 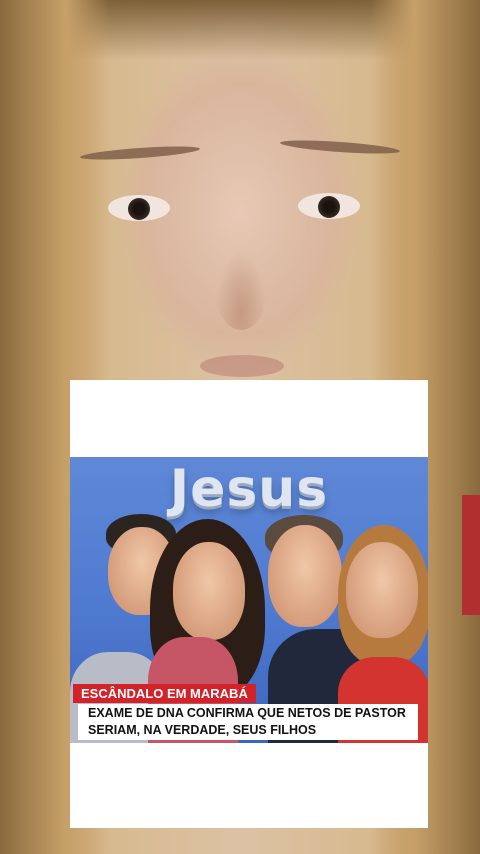 I want to click on right-eye, so click(x=329, y=206).